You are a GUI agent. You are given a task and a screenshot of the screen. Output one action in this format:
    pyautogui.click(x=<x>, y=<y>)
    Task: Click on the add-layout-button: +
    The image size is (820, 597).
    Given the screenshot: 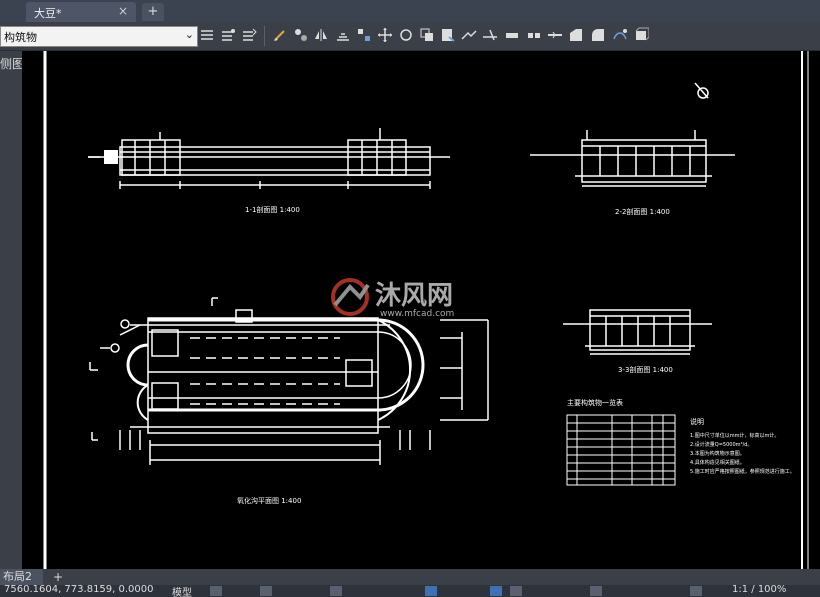 What is the action you would take?
    pyautogui.click(x=58, y=577)
    